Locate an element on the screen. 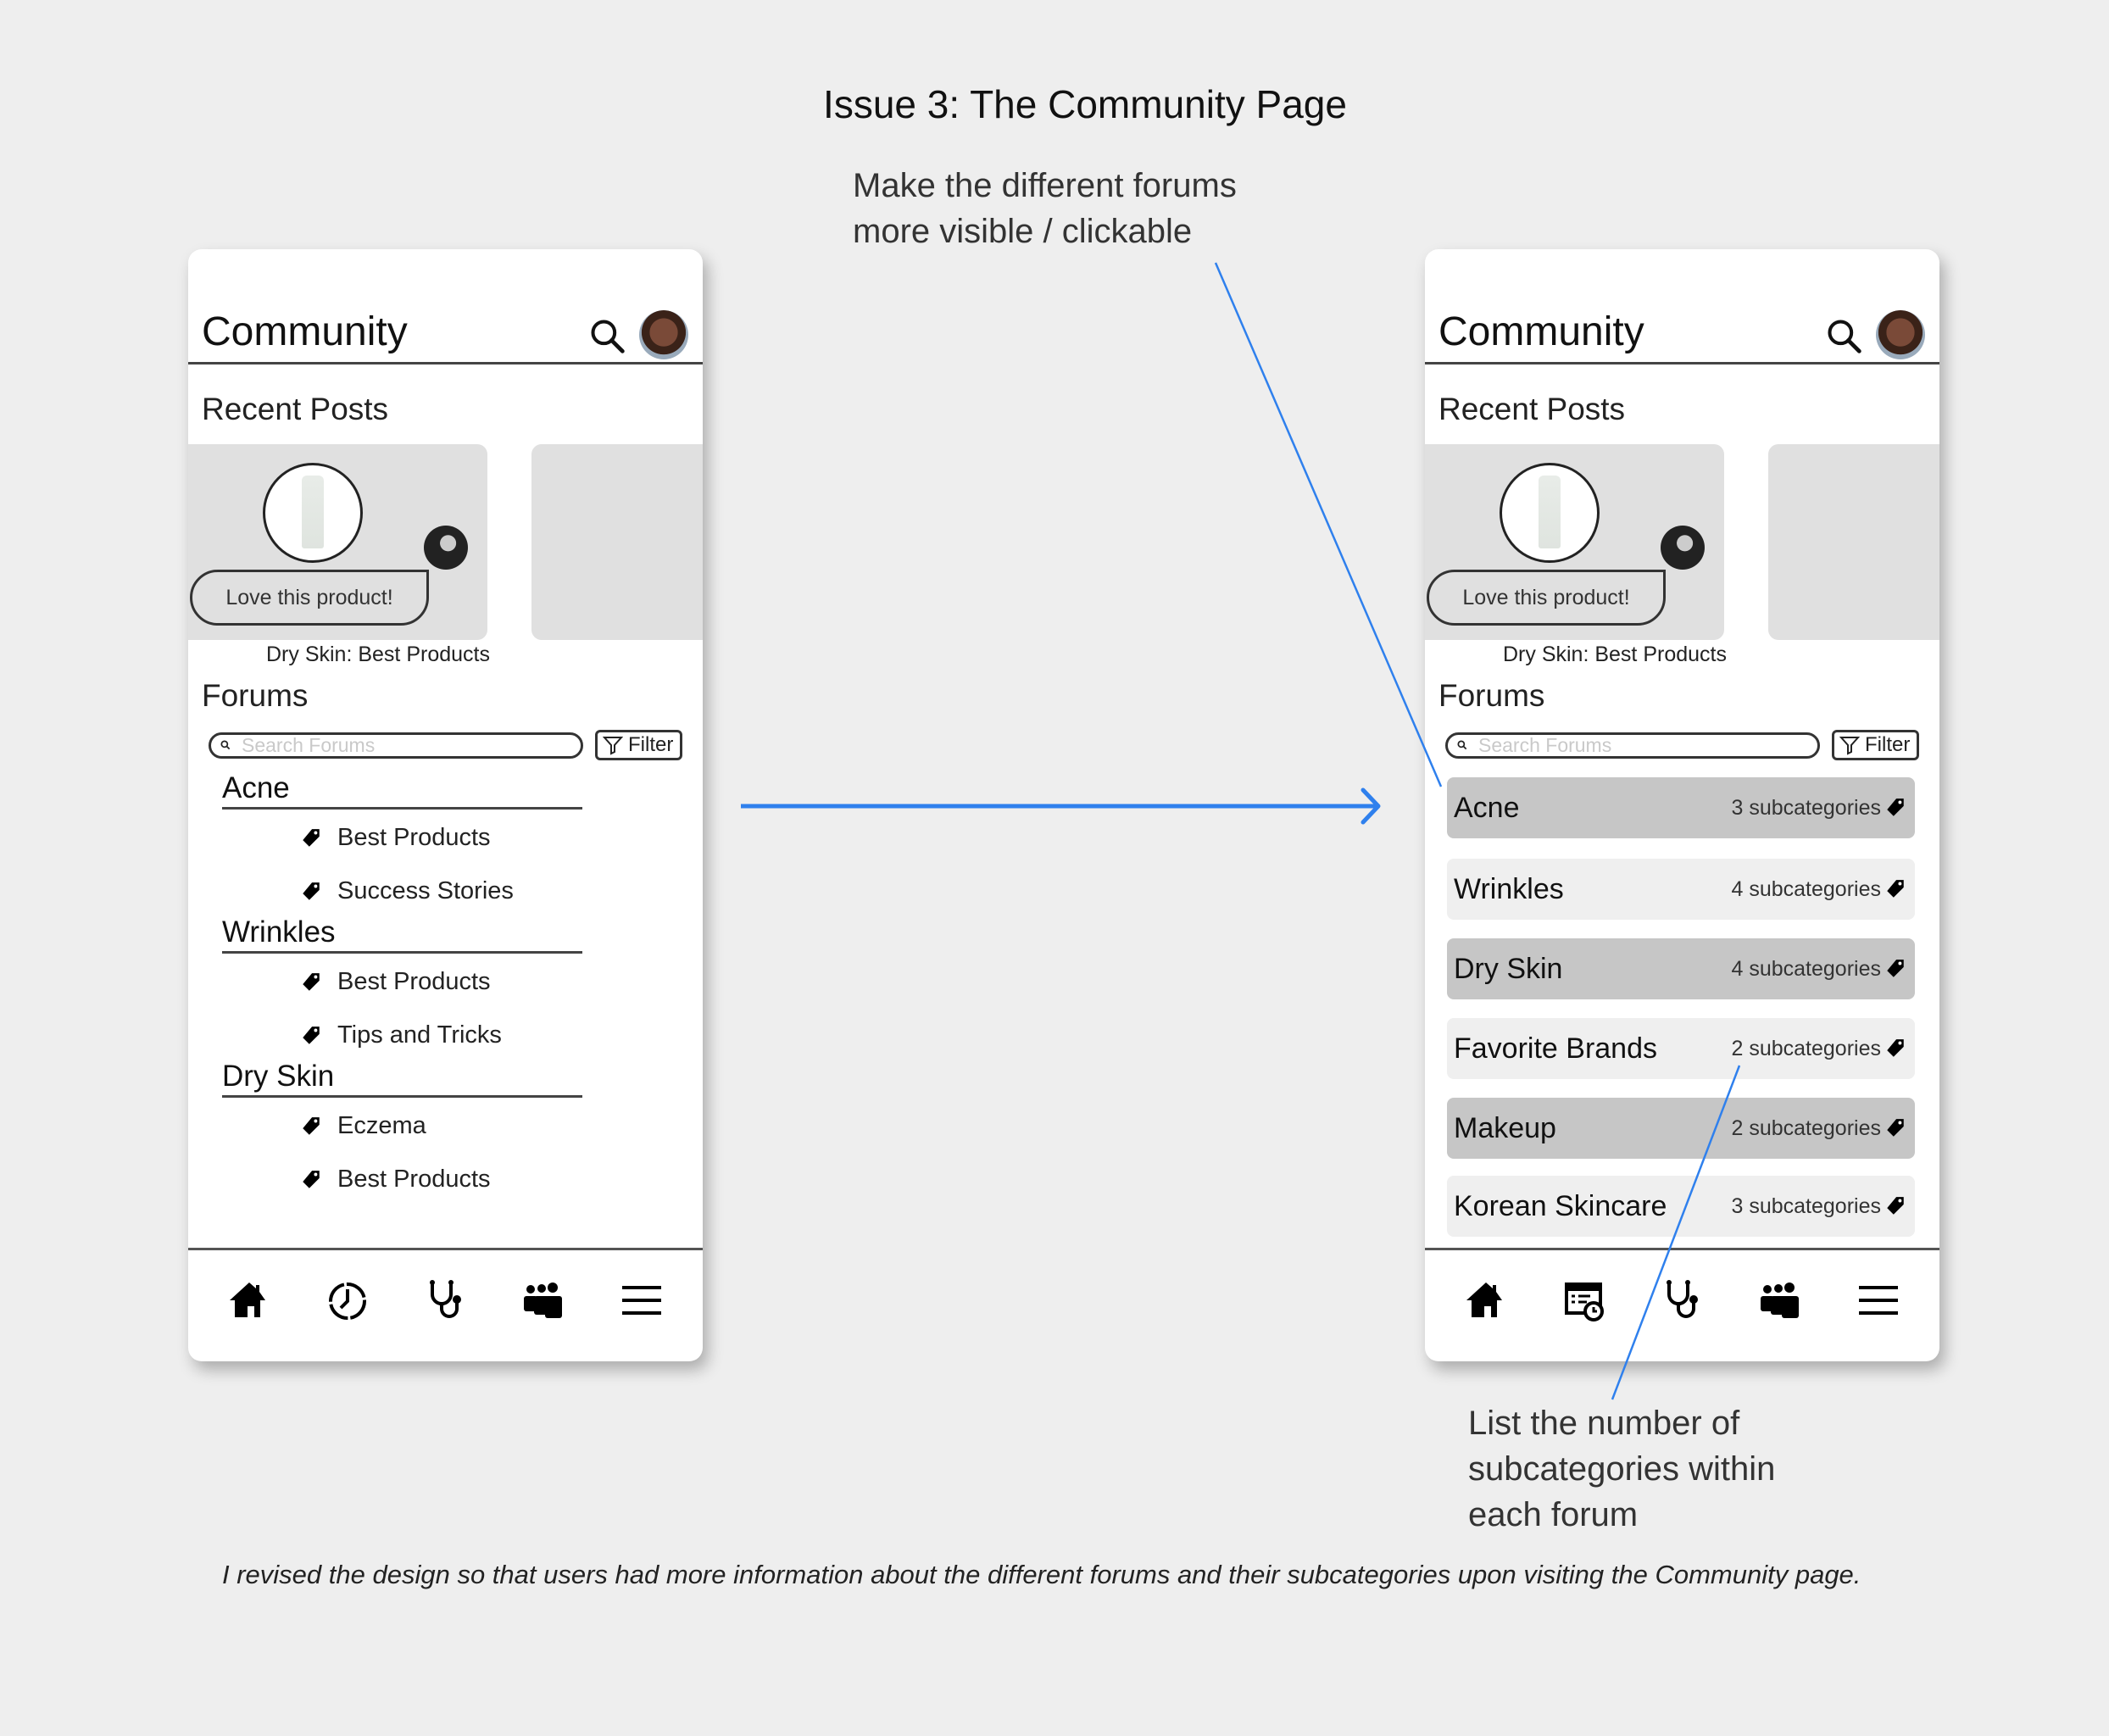  forum-row: Dry Skin 4 subcategories is located at coordinates (1681, 968).